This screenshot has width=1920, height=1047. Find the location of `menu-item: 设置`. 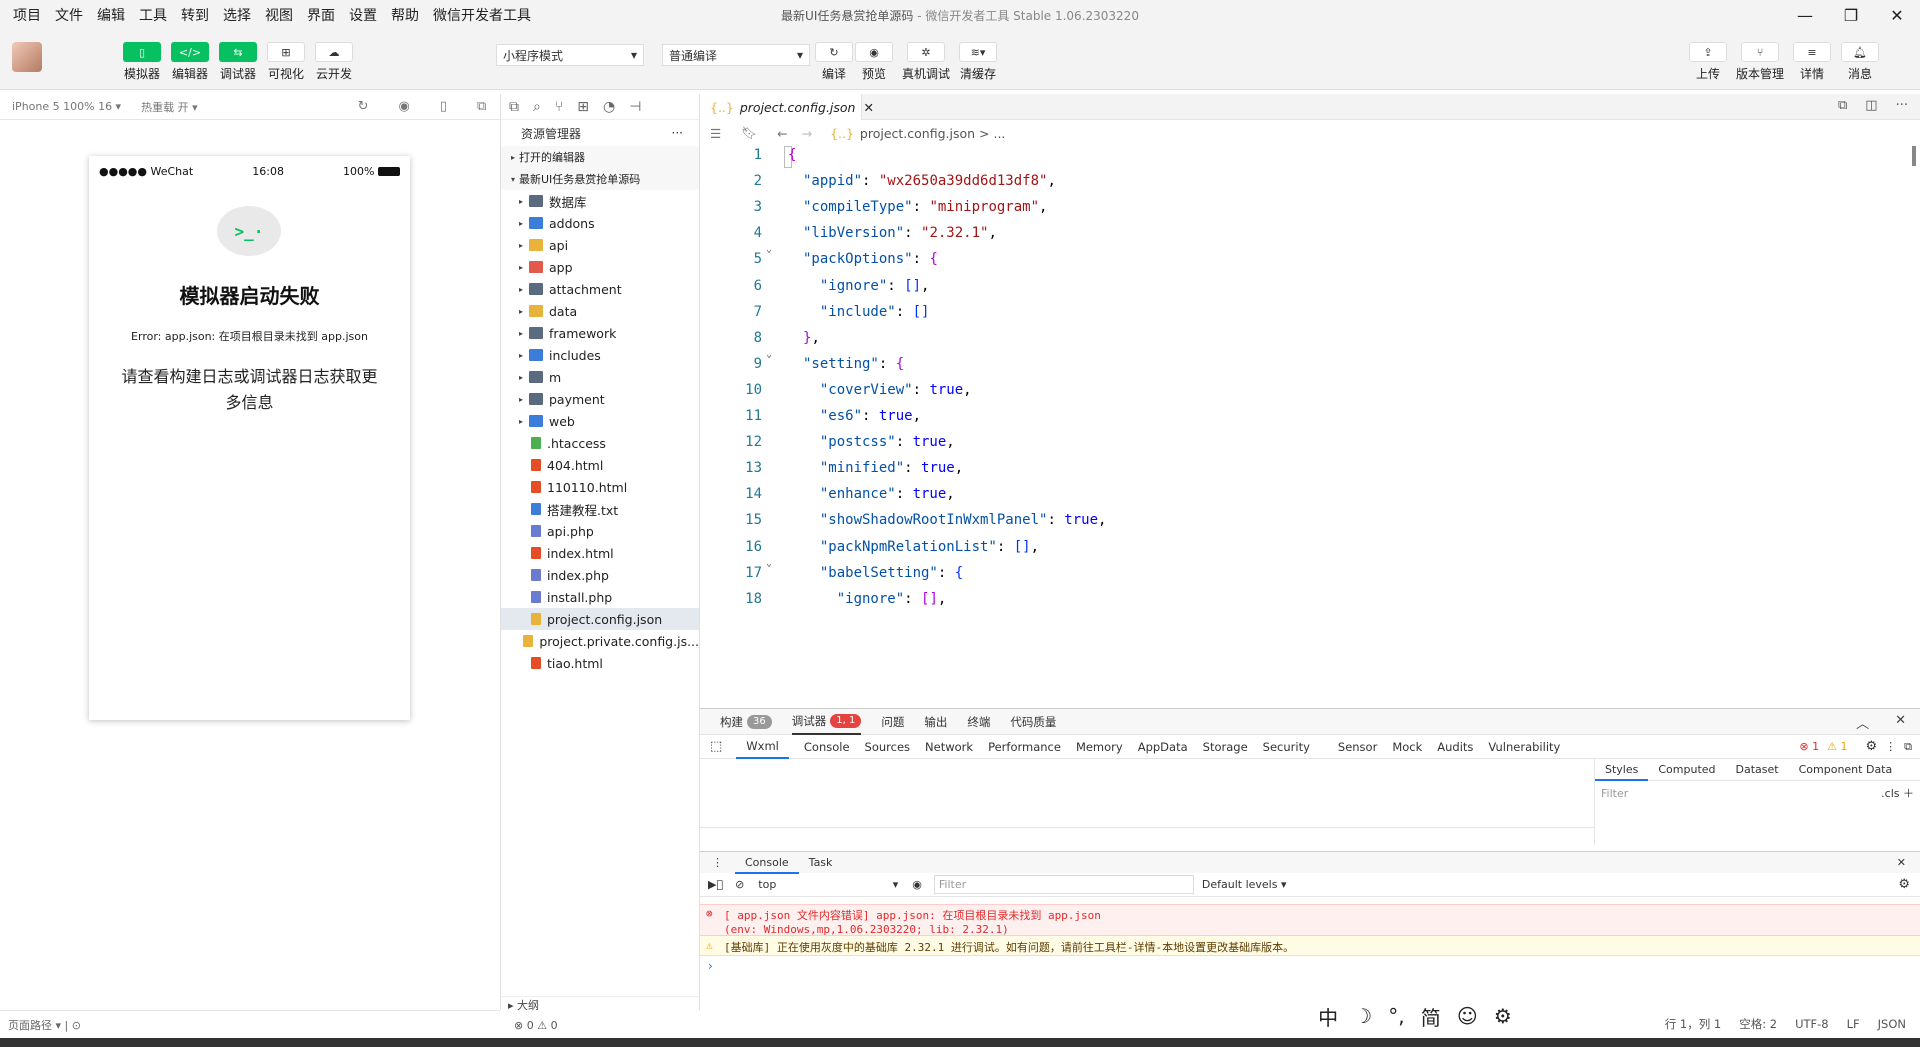

menu-item: 设置 is located at coordinates (363, 15).